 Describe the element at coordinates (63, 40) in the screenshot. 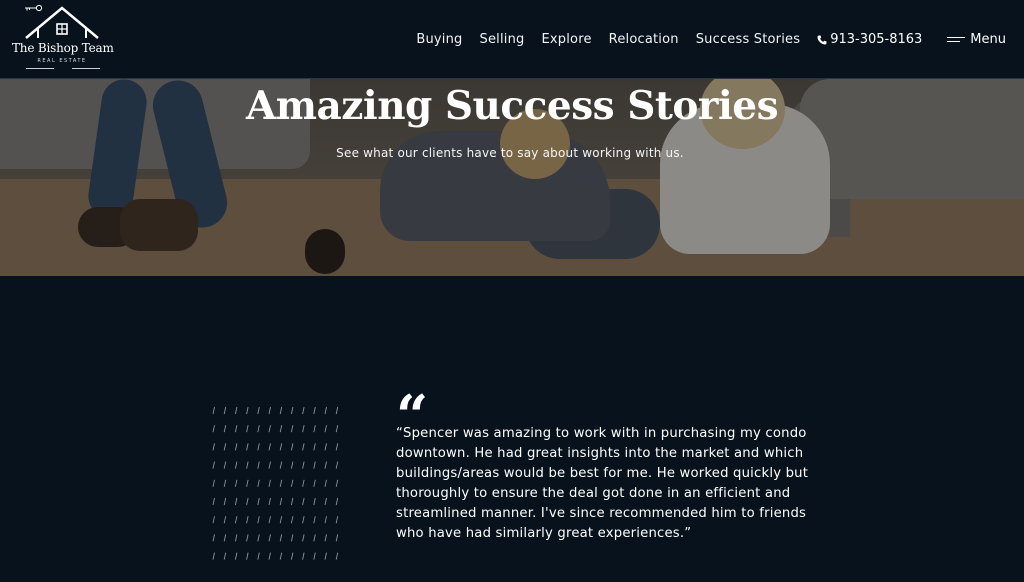

I see `brand-logo: The Bishop Team REAL ESTATE` at that location.